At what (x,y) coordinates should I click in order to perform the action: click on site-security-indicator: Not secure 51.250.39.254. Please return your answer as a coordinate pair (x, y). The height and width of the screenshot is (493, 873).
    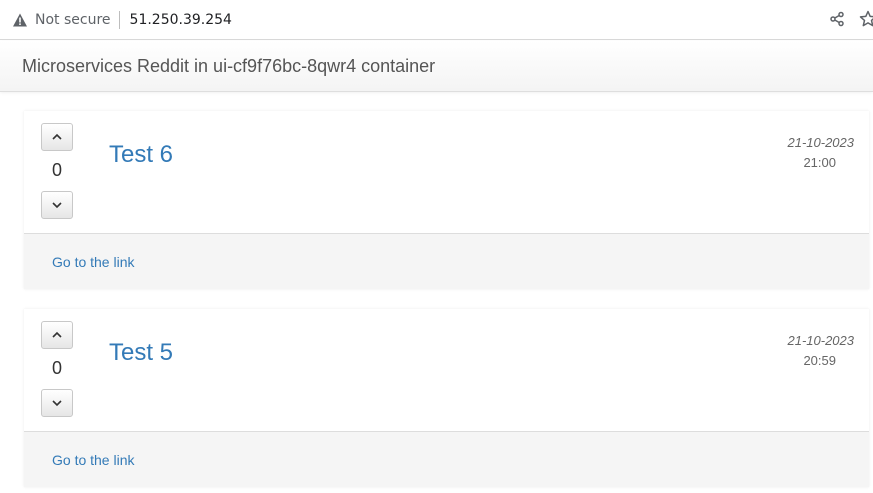
    Looking at the image, I should click on (122, 20).